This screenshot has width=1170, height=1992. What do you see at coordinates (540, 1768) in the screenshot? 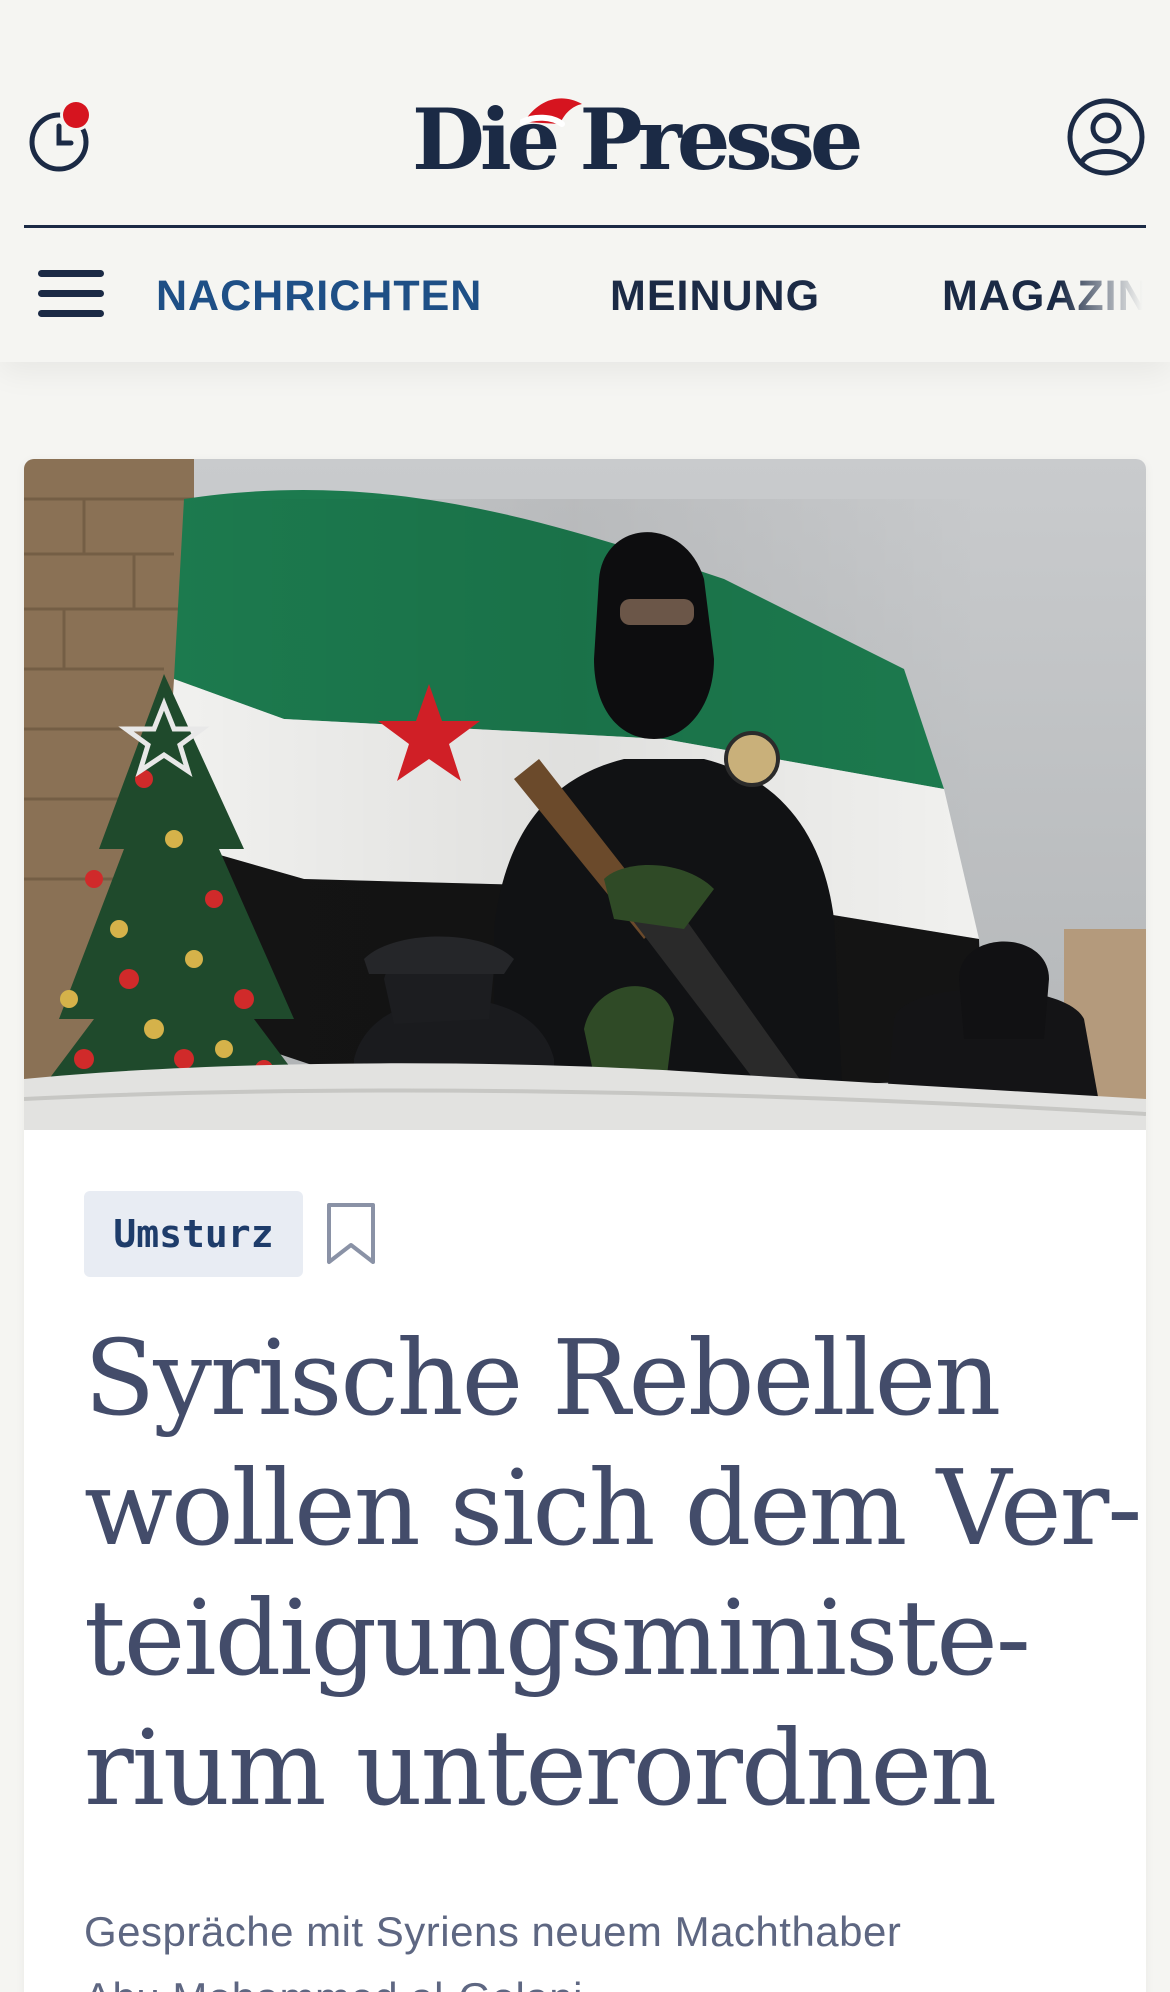
I see `headline-line: rium unterordnen` at bounding box center [540, 1768].